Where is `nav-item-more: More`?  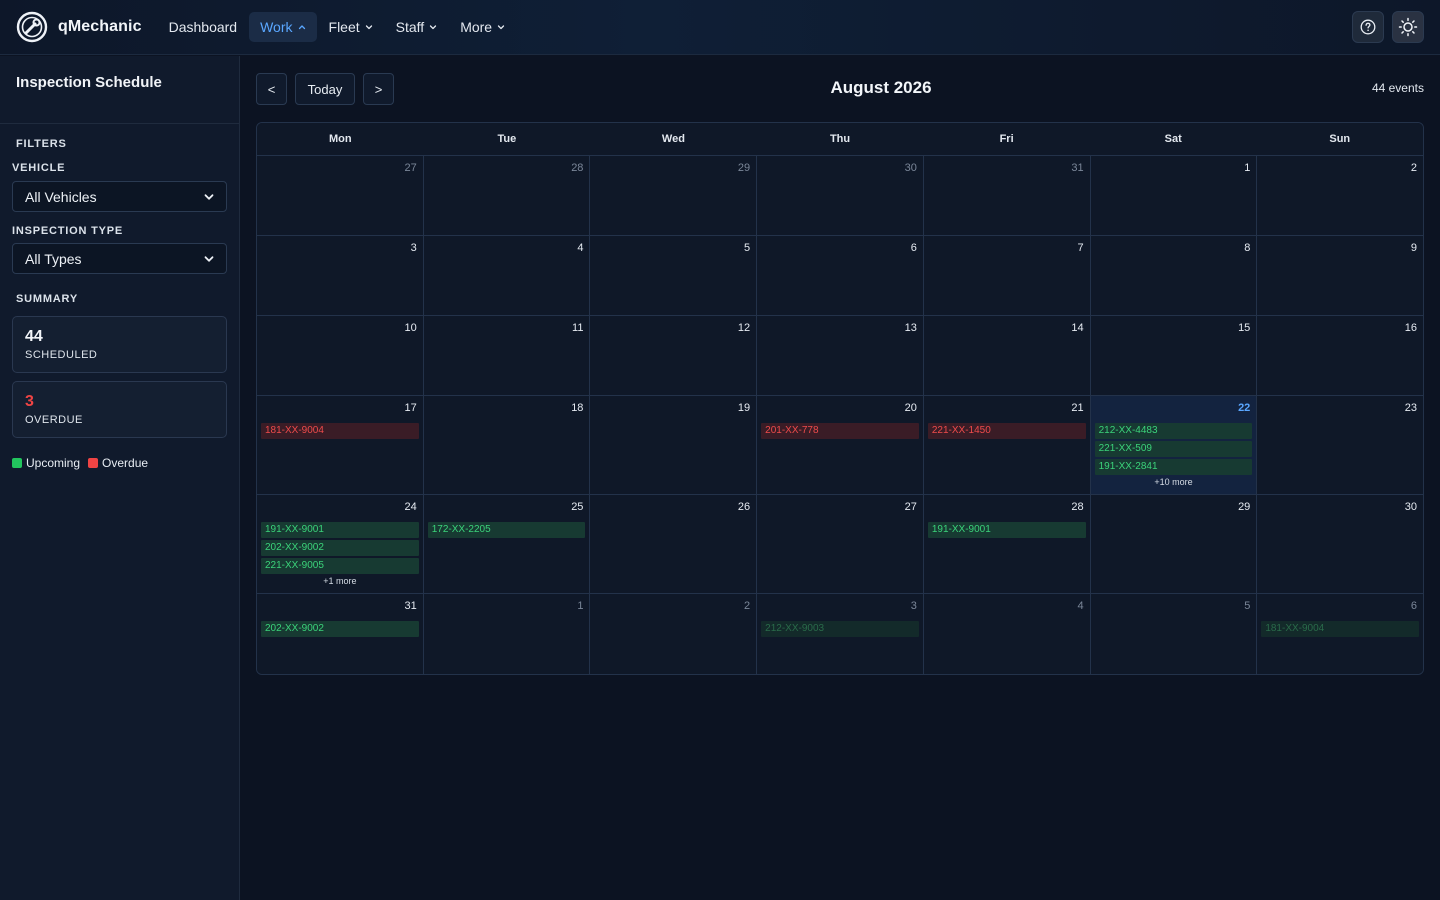
nav-item-more: More is located at coordinates (482, 27).